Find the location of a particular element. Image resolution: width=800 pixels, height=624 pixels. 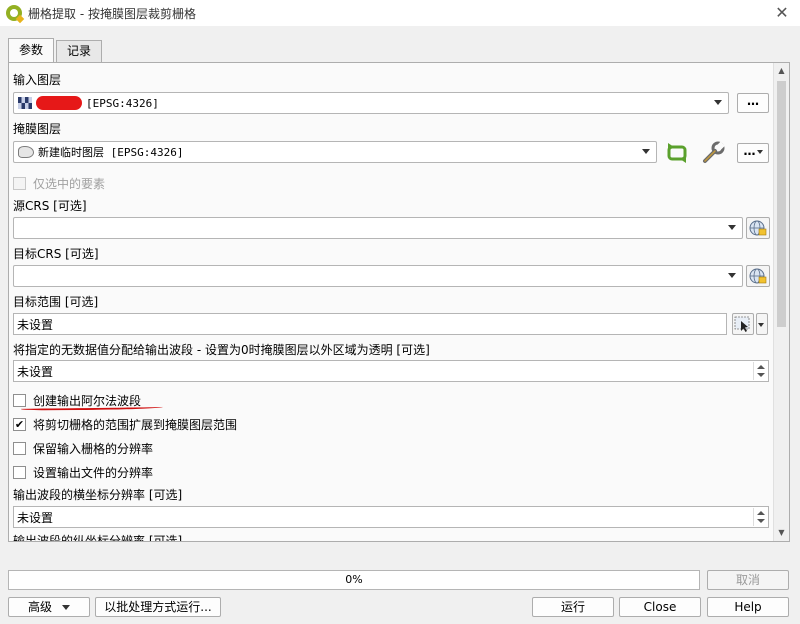

mask-layer-combo: 新建临时图层 [EPSG:4326] is located at coordinates (335, 152).